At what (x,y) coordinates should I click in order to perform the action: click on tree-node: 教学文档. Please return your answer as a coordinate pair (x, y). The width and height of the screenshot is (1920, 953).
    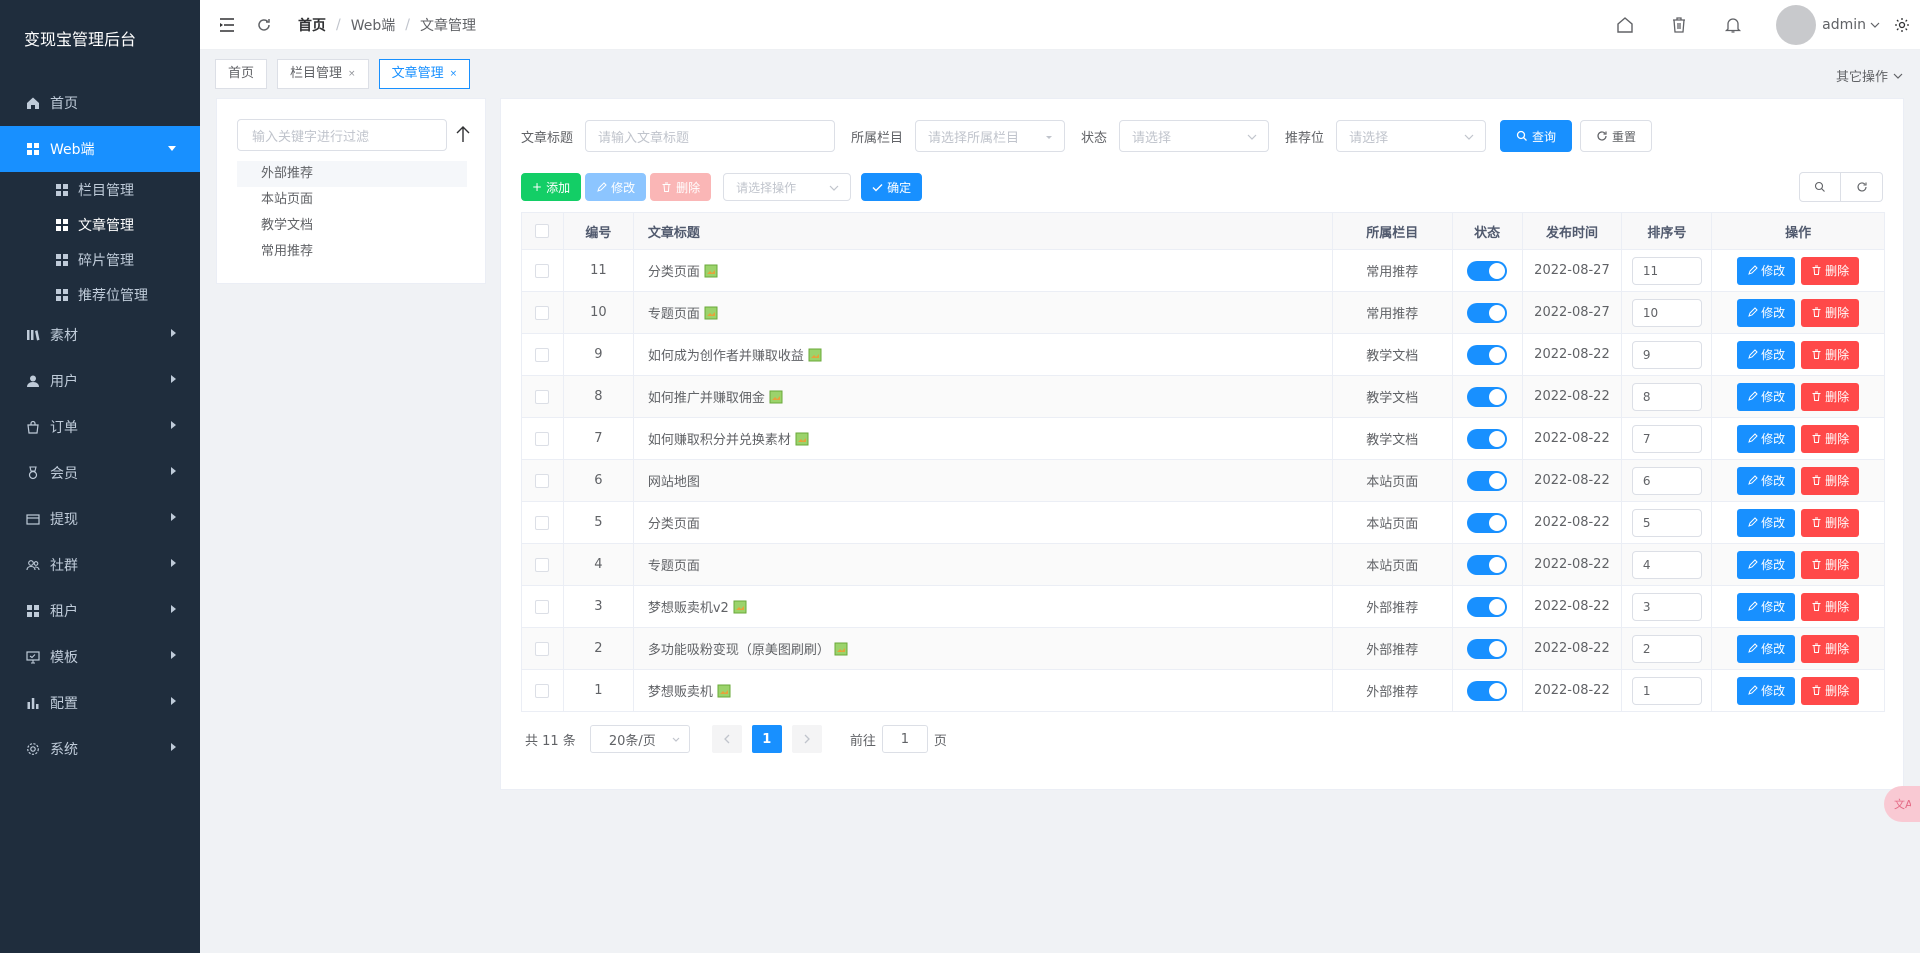
    Looking at the image, I should click on (352, 226).